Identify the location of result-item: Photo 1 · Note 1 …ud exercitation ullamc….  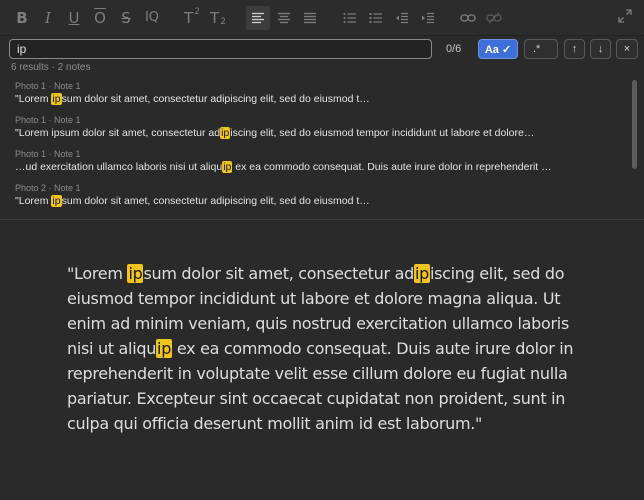
(315, 161).